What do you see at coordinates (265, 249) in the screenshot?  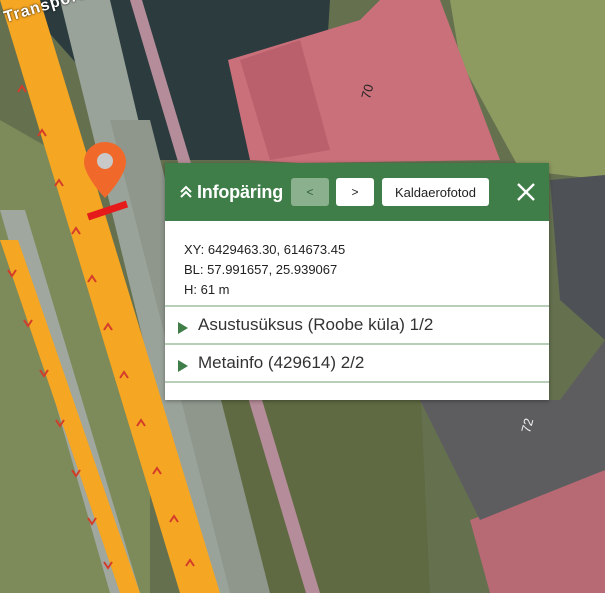 I see `xy-coordinates: XY: 6429463.30, 614673.45` at bounding box center [265, 249].